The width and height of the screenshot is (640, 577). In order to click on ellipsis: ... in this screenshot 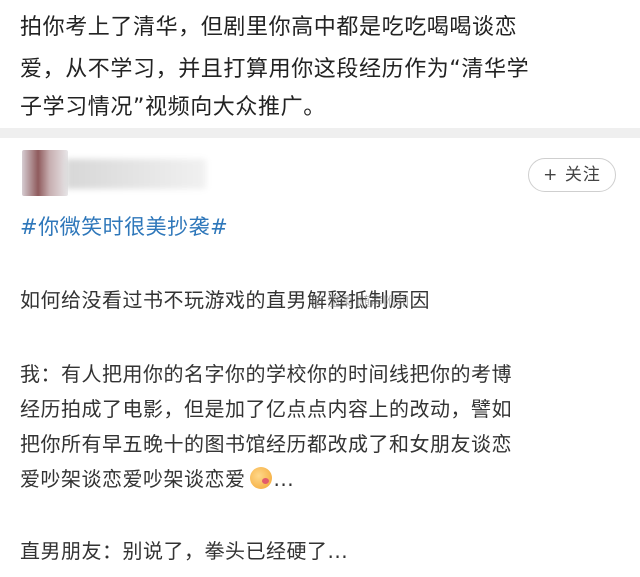, I will do `click(284, 479)`.